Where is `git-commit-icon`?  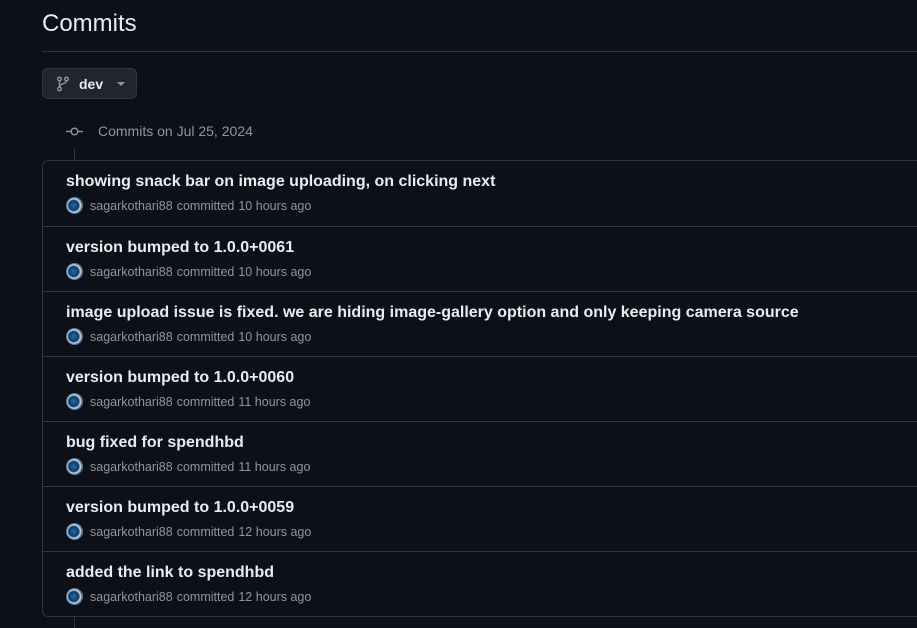
git-commit-icon is located at coordinates (74, 131).